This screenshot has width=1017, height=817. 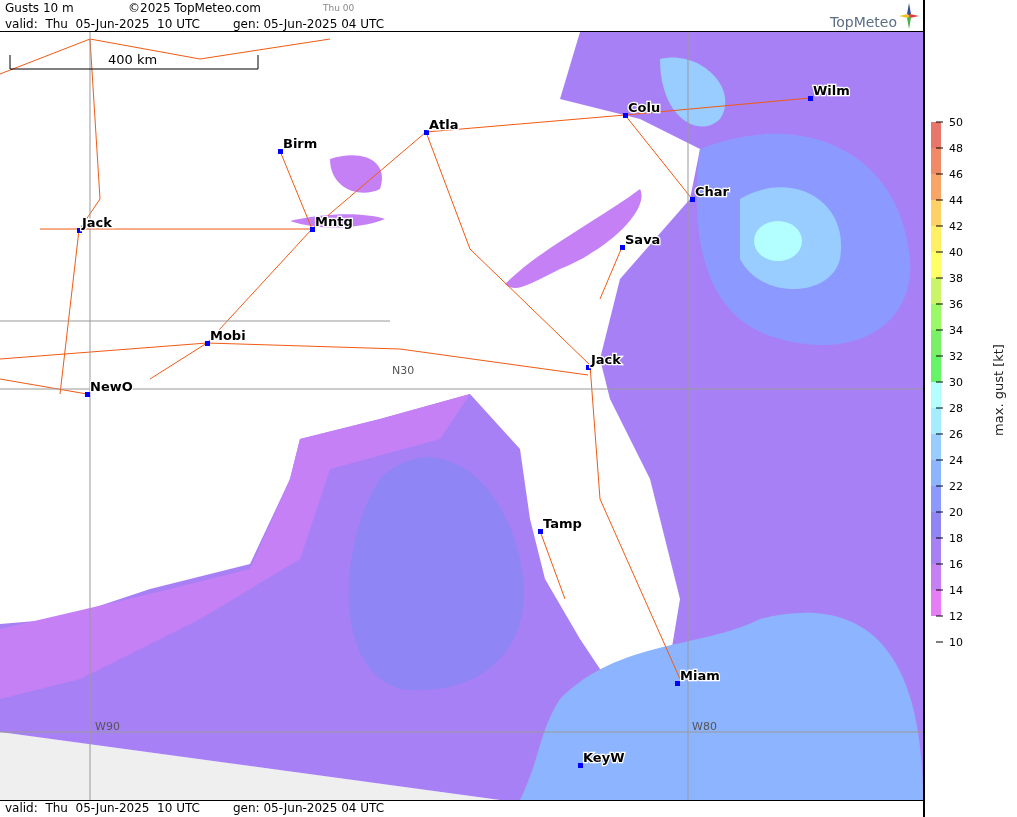 I want to click on logo-text: TopMeteo, so click(x=863, y=22).